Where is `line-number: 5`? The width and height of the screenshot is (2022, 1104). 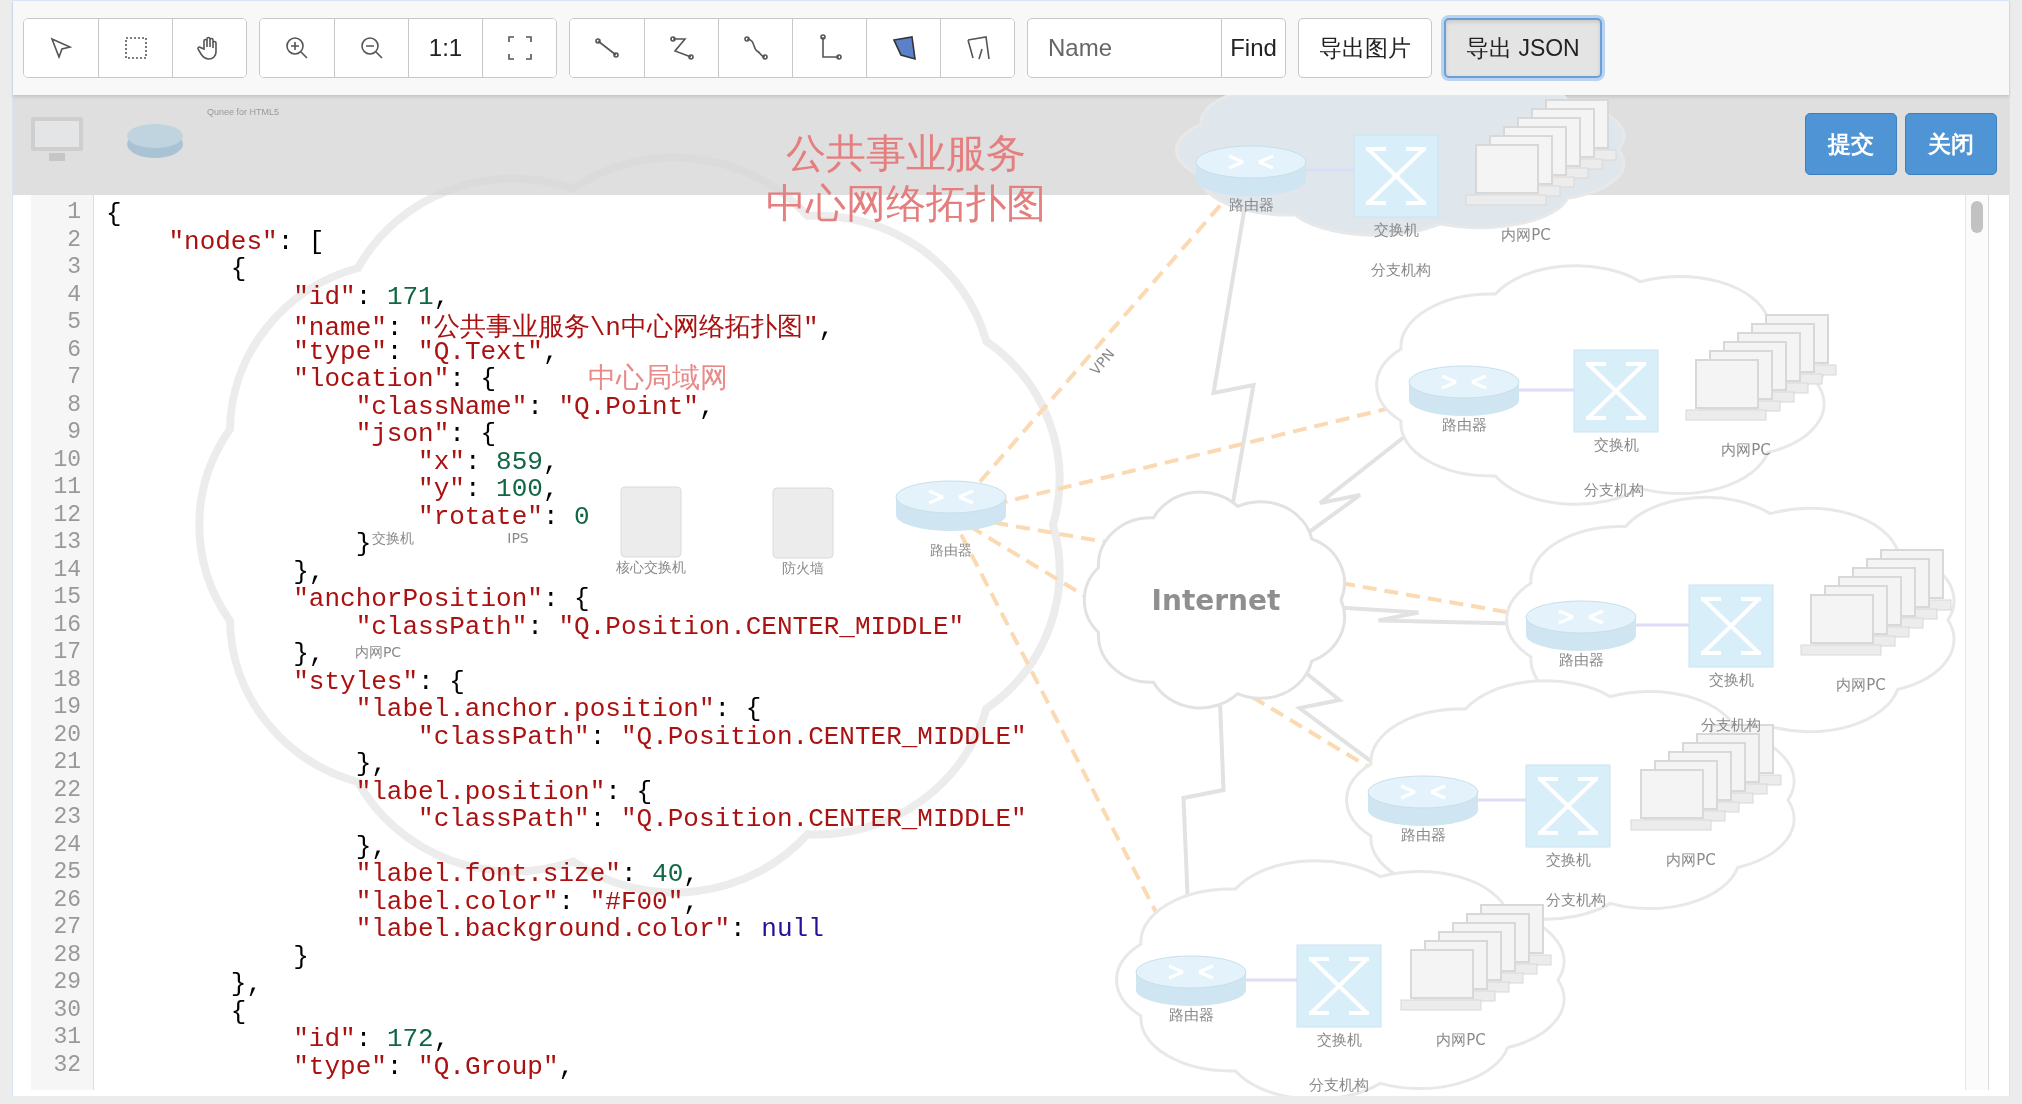 line-number: 5 is located at coordinates (74, 323).